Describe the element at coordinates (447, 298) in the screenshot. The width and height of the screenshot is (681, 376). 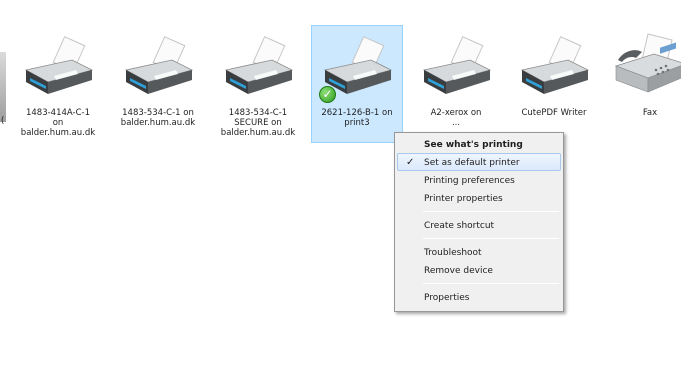
I see `menu-item-label: Properties` at that location.